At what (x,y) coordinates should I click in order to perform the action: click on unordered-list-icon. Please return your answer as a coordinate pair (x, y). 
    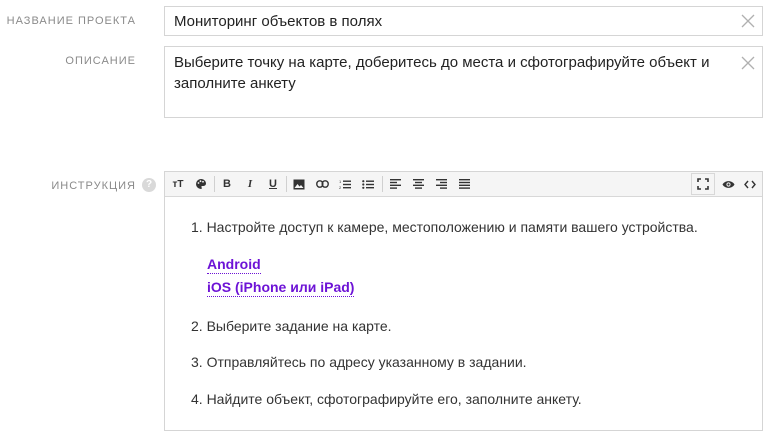
    Looking at the image, I should click on (368, 184).